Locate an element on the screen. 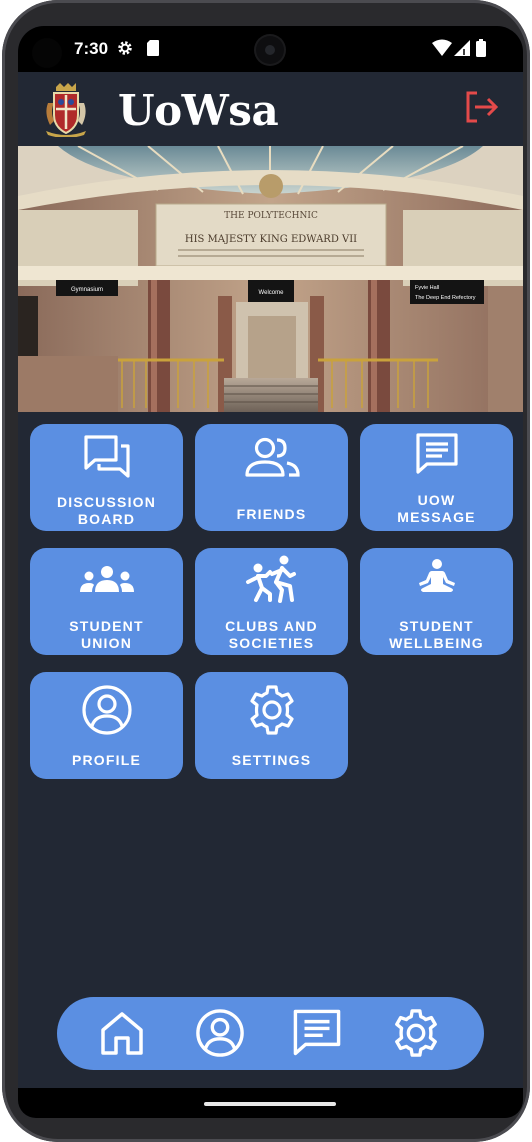 This screenshot has height=1142, width=532. nav-messages-button is located at coordinates (317, 1033).